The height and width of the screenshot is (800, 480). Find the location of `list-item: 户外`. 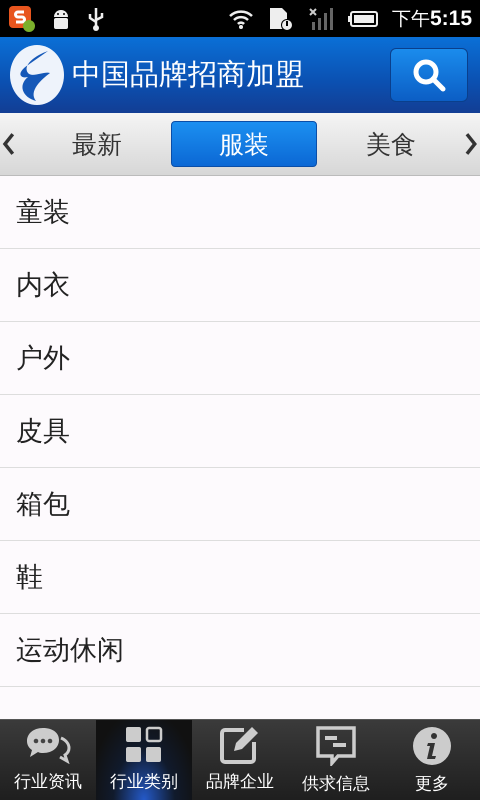

list-item: 户外 is located at coordinates (240, 358).